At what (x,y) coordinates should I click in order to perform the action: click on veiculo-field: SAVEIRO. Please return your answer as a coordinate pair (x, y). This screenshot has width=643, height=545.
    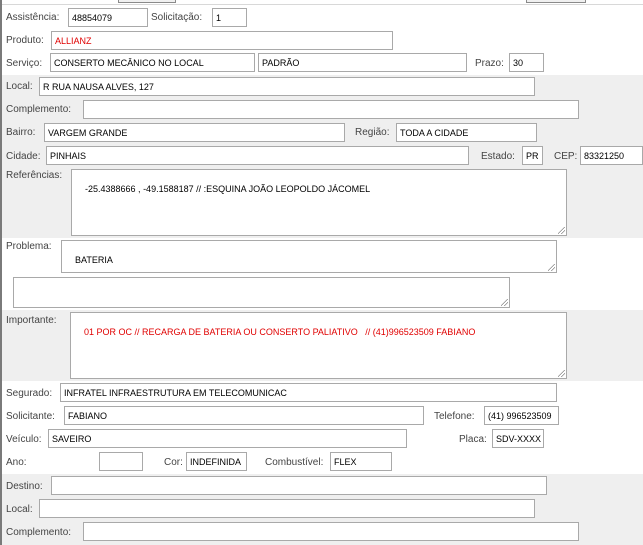
    Looking at the image, I should click on (227, 438).